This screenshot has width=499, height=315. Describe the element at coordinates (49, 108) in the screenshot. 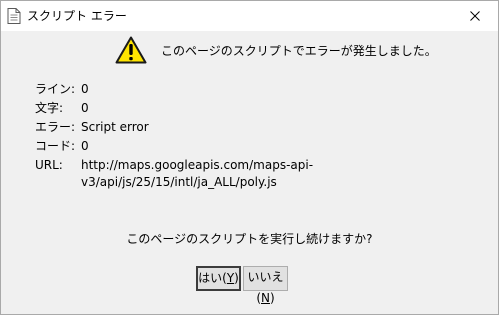

I see `char-label: 文字:` at that location.